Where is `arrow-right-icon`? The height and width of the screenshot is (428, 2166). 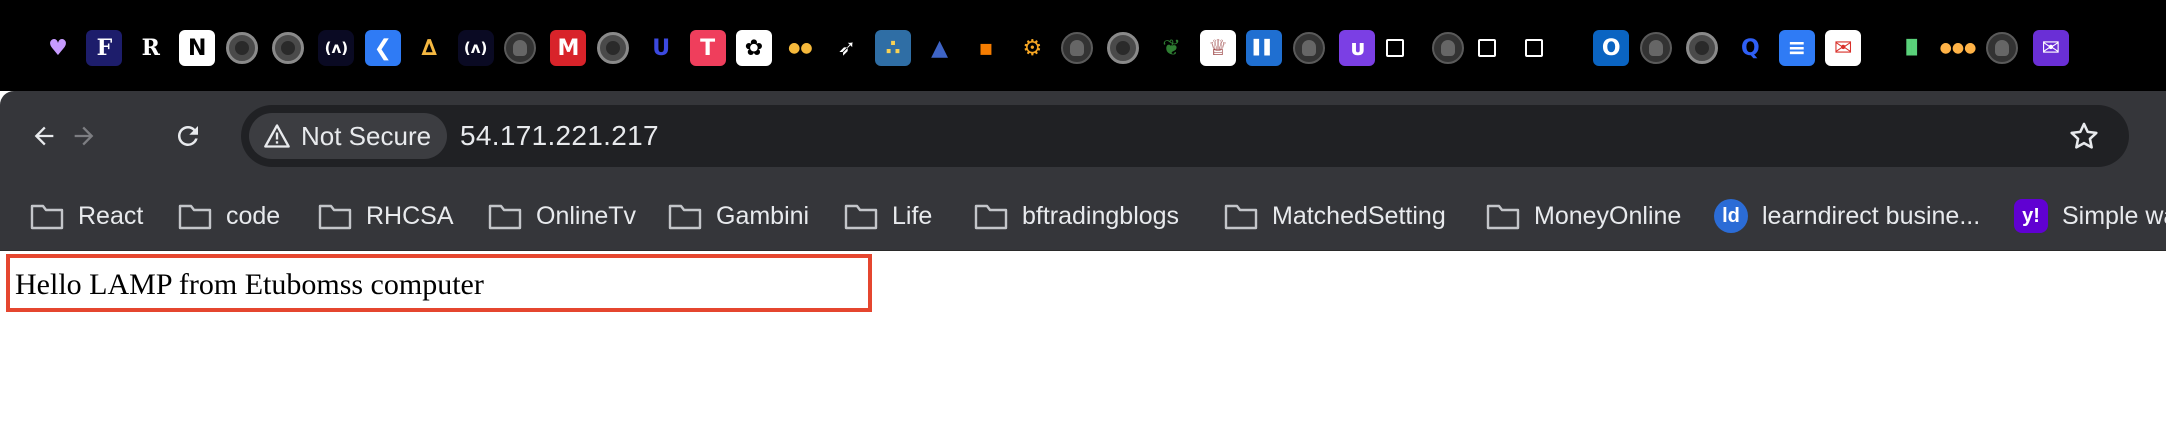
arrow-right-icon is located at coordinates (84, 136).